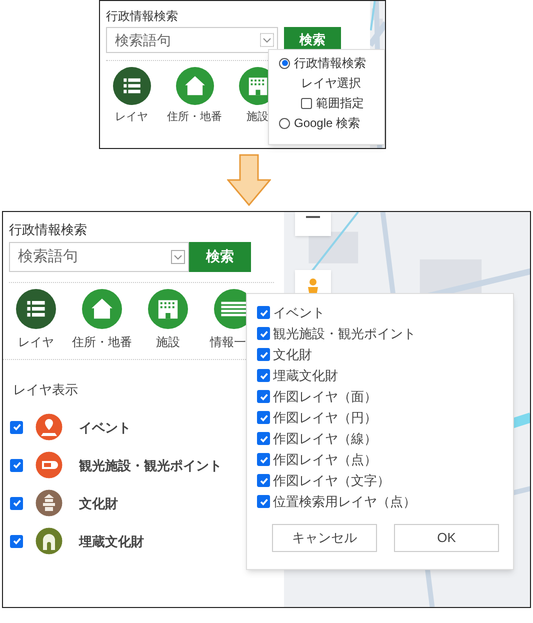 The image size is (533, 623). Describe the element at coordinates (220, 257) in the screenshot. I see `search-button: 検索` at that location.